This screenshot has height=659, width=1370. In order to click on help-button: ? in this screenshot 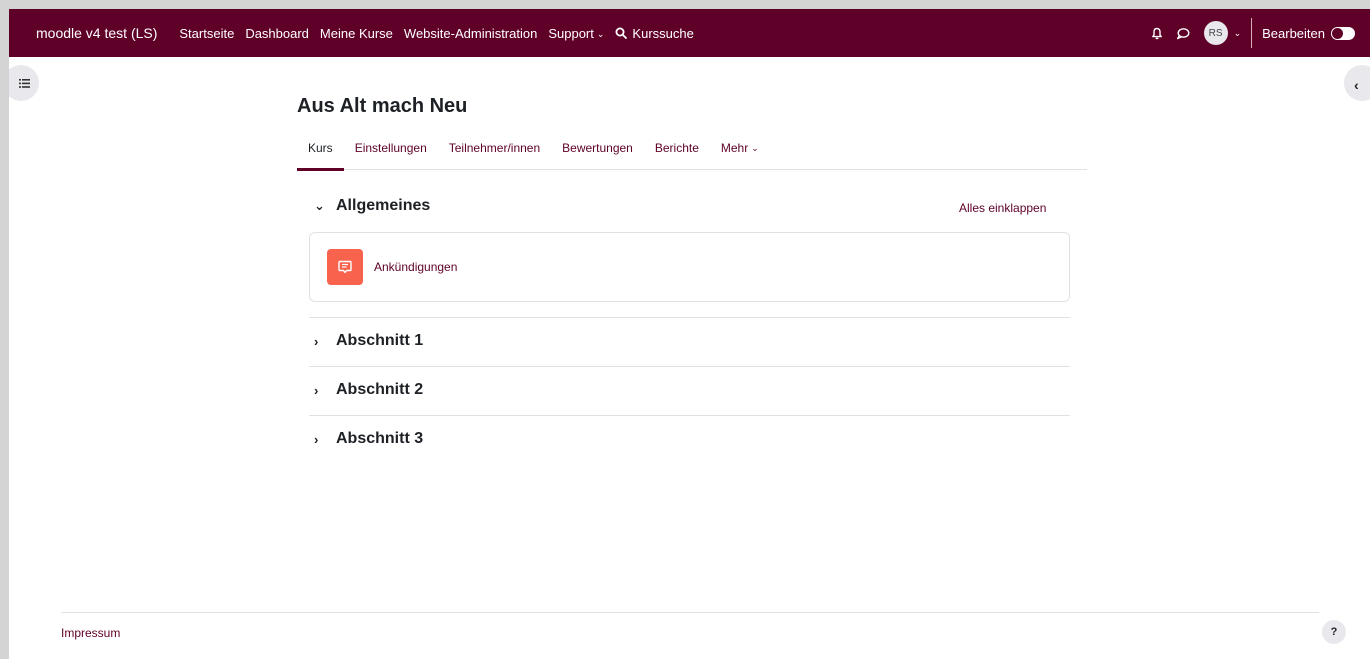, I will do `click(1334, 632)`.